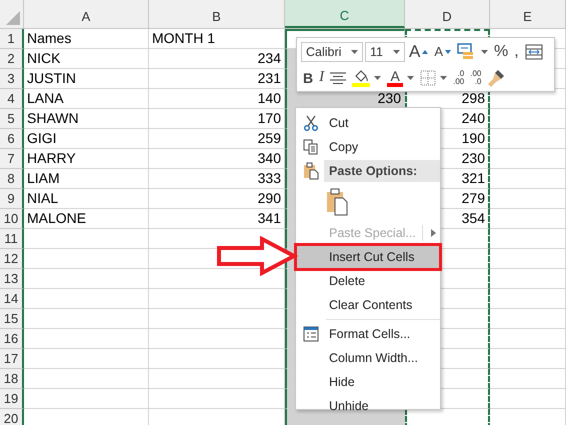 Image resolution: width=566 pixels, height=425 pixels. Describe the element at coordinates (433, 233) in the screenshot. I see `submenu-arrow-icon` at that location.